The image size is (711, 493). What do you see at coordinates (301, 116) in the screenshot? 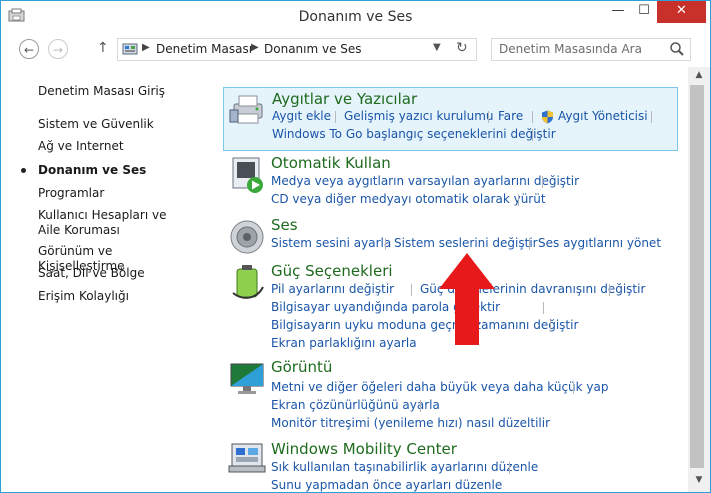
I see `link-add-device: Aygıt ekle` at bounding box center [301, 116].